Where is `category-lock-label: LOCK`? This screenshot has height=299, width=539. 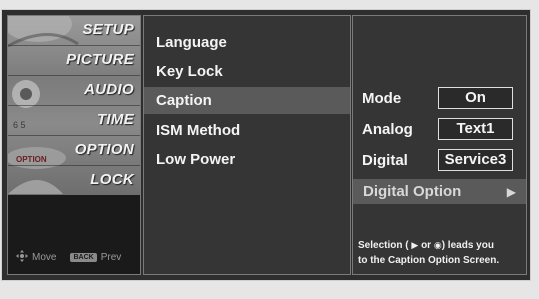 category-lock-label: LOCK is located at coordinates (112, 179).